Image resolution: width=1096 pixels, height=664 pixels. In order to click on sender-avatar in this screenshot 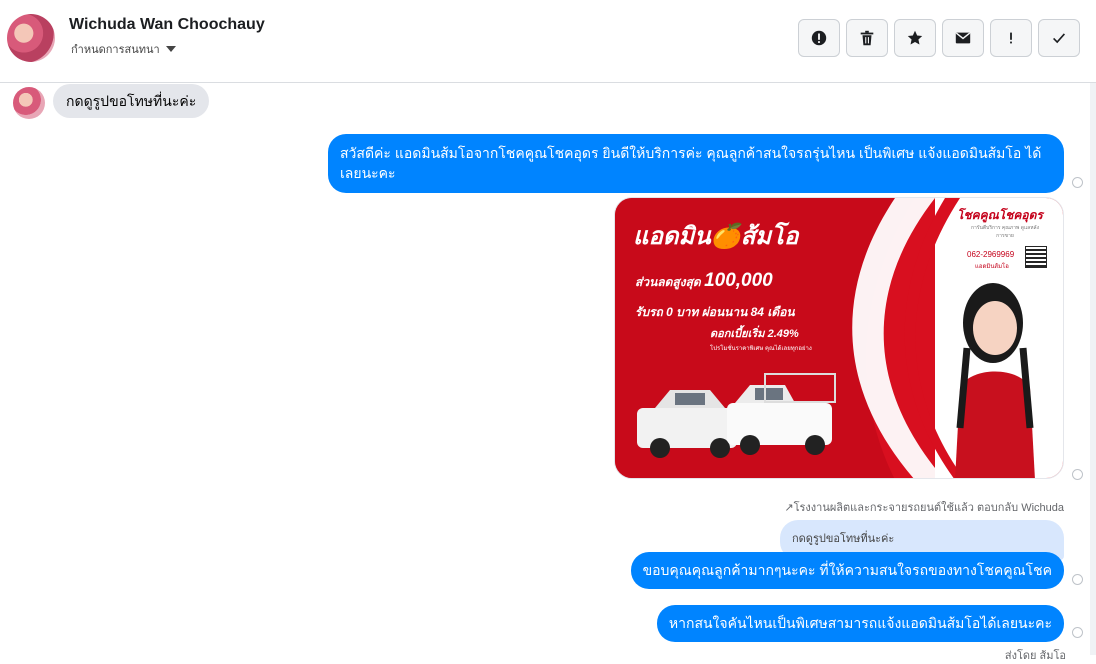, I will do `click(29, 103)`.